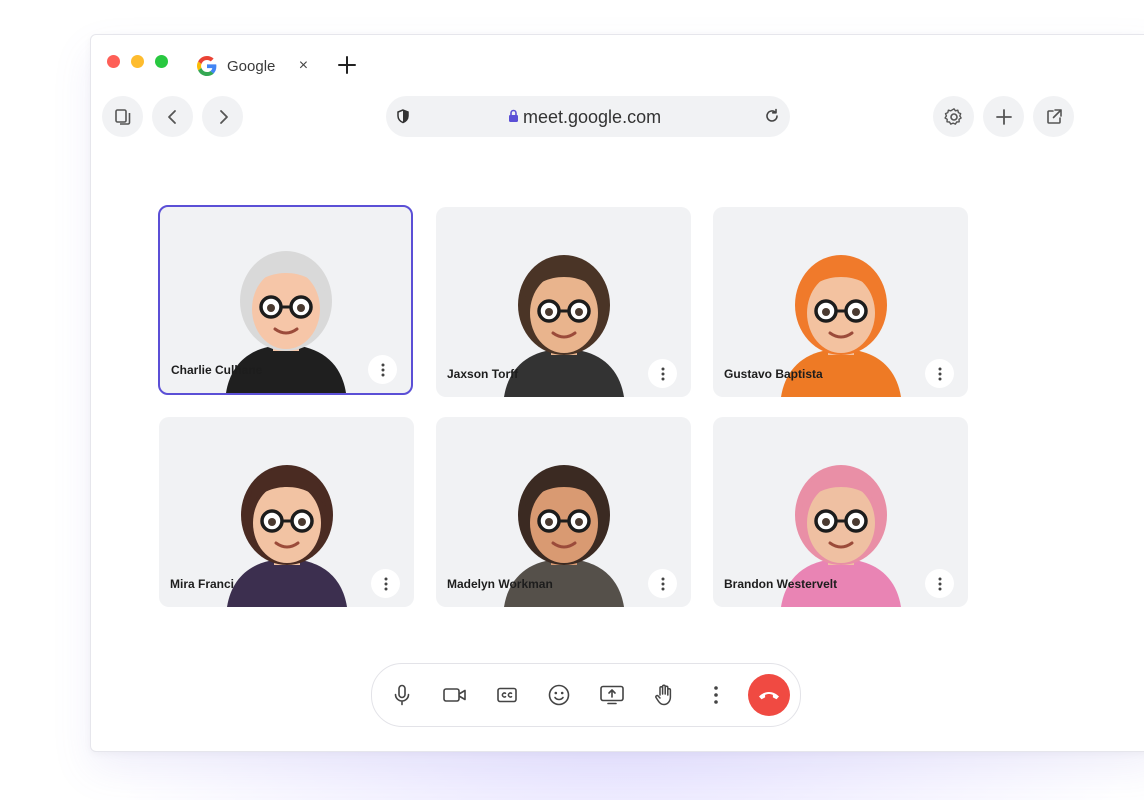  What do you see at coordinates (202, 584) in the screenshot?
I see `participant-name: Mira Franci` at bounding box center [202, 584].